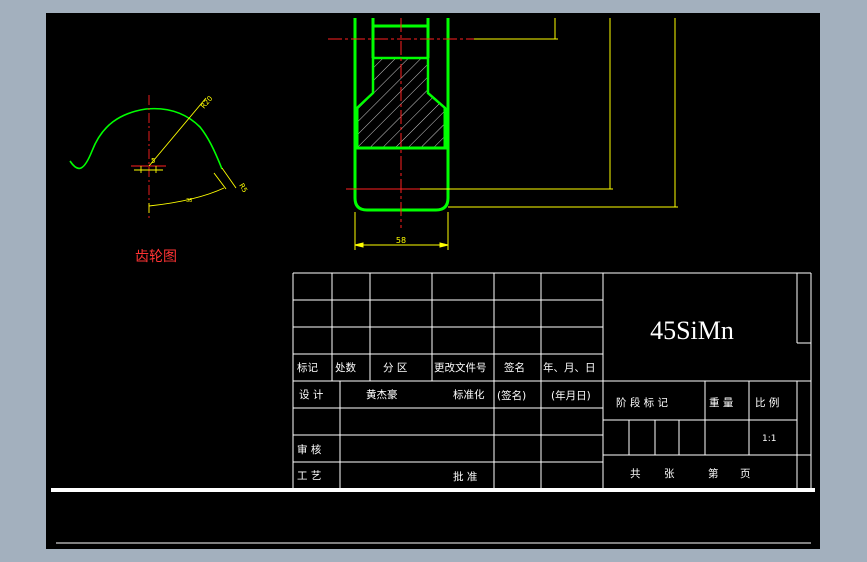 This screenshot has height=562, width=867. Describe the element at coordinates (767, 402) in the screenshot. I see `scale-label: 比 例` at that location.